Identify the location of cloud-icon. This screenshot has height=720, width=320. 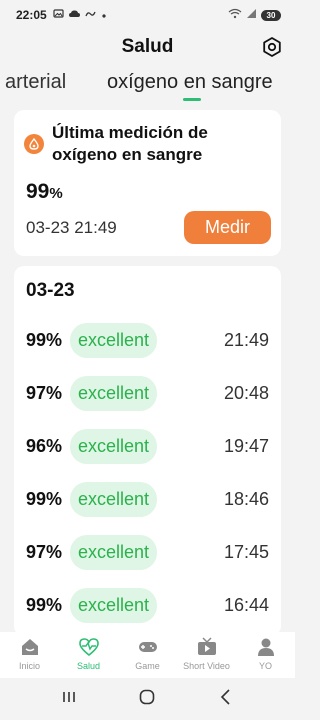
(74, 15).